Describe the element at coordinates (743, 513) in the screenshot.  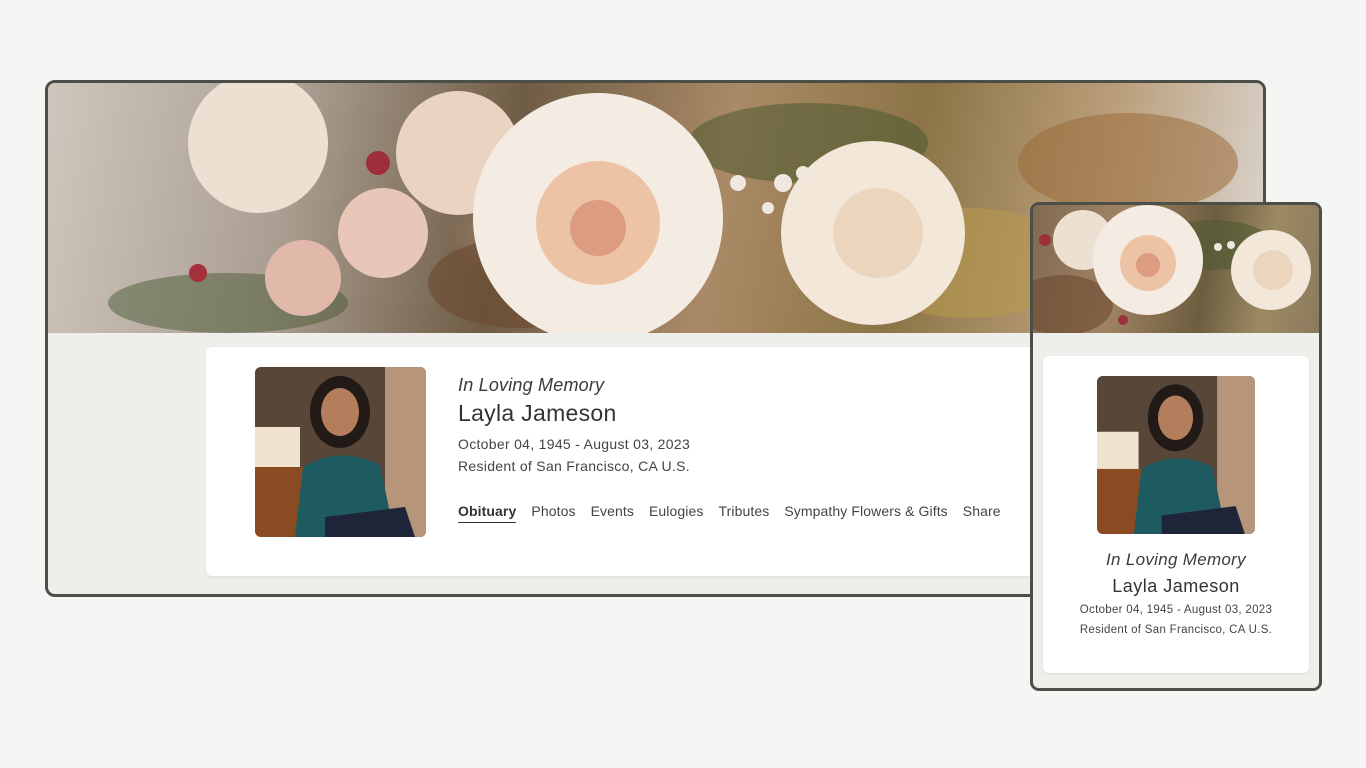
I see `tab-tributes: Tributes` at that location.